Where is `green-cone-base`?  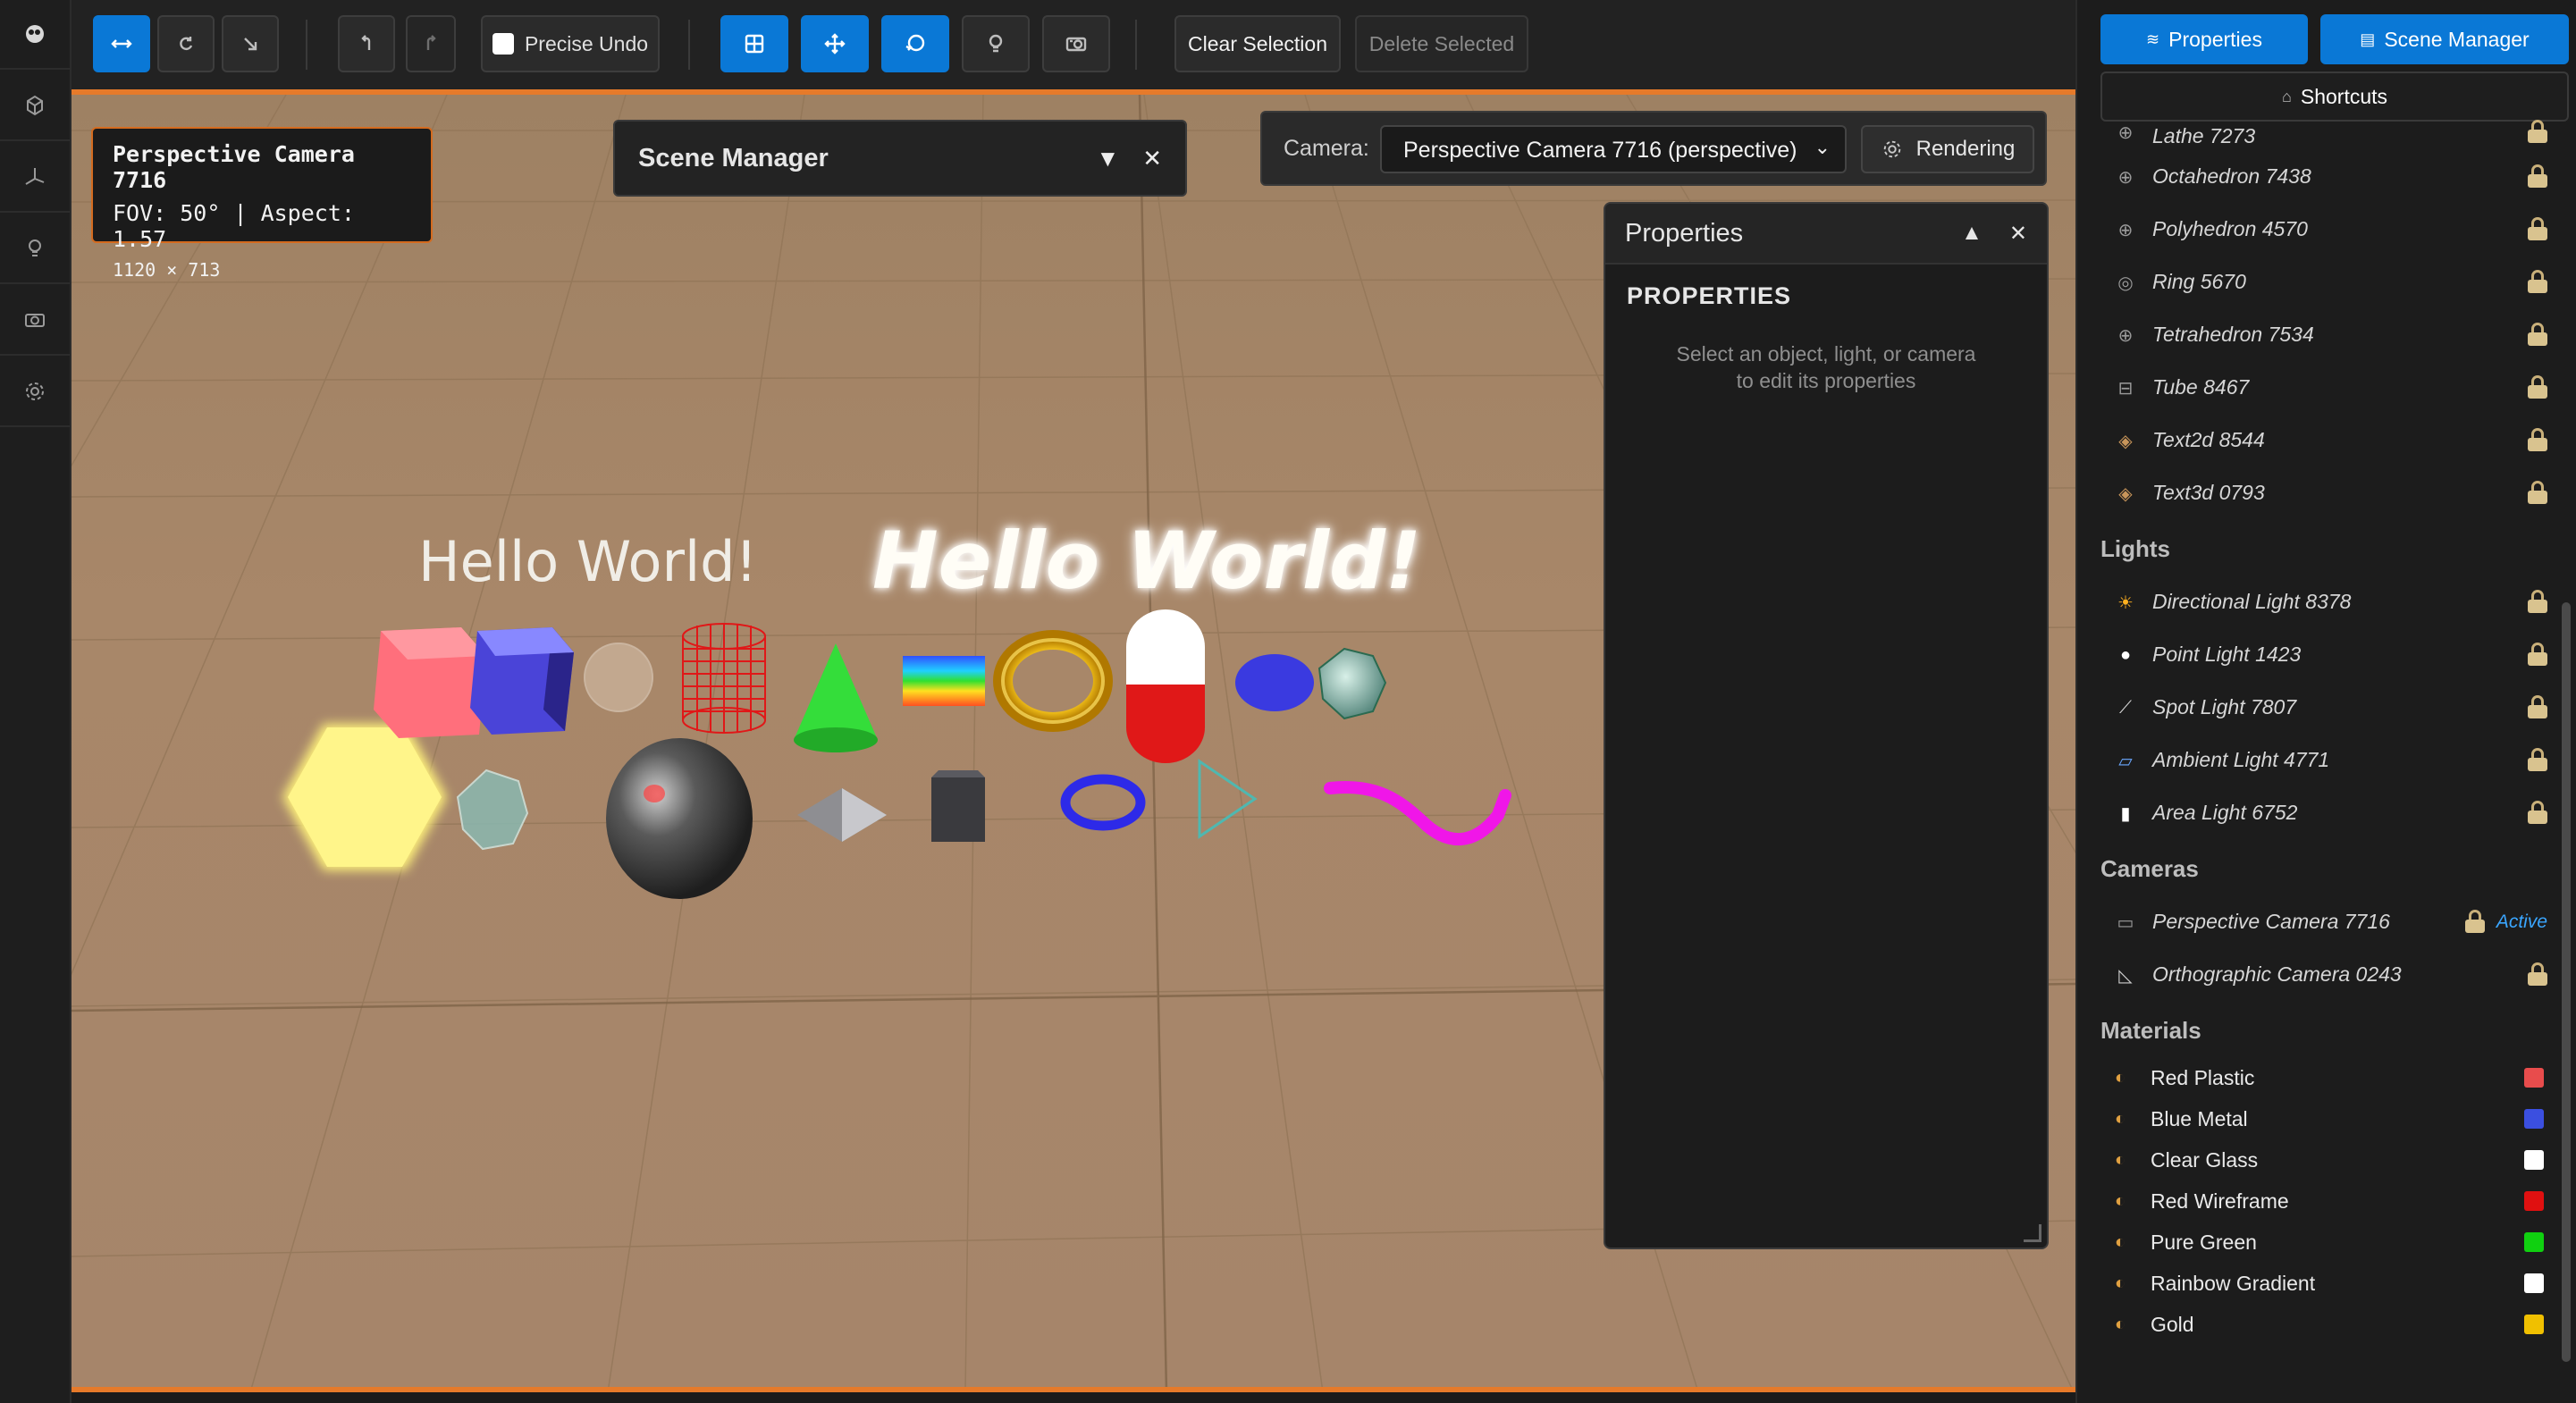
green-cone-base is located at coordinates (836, 739).